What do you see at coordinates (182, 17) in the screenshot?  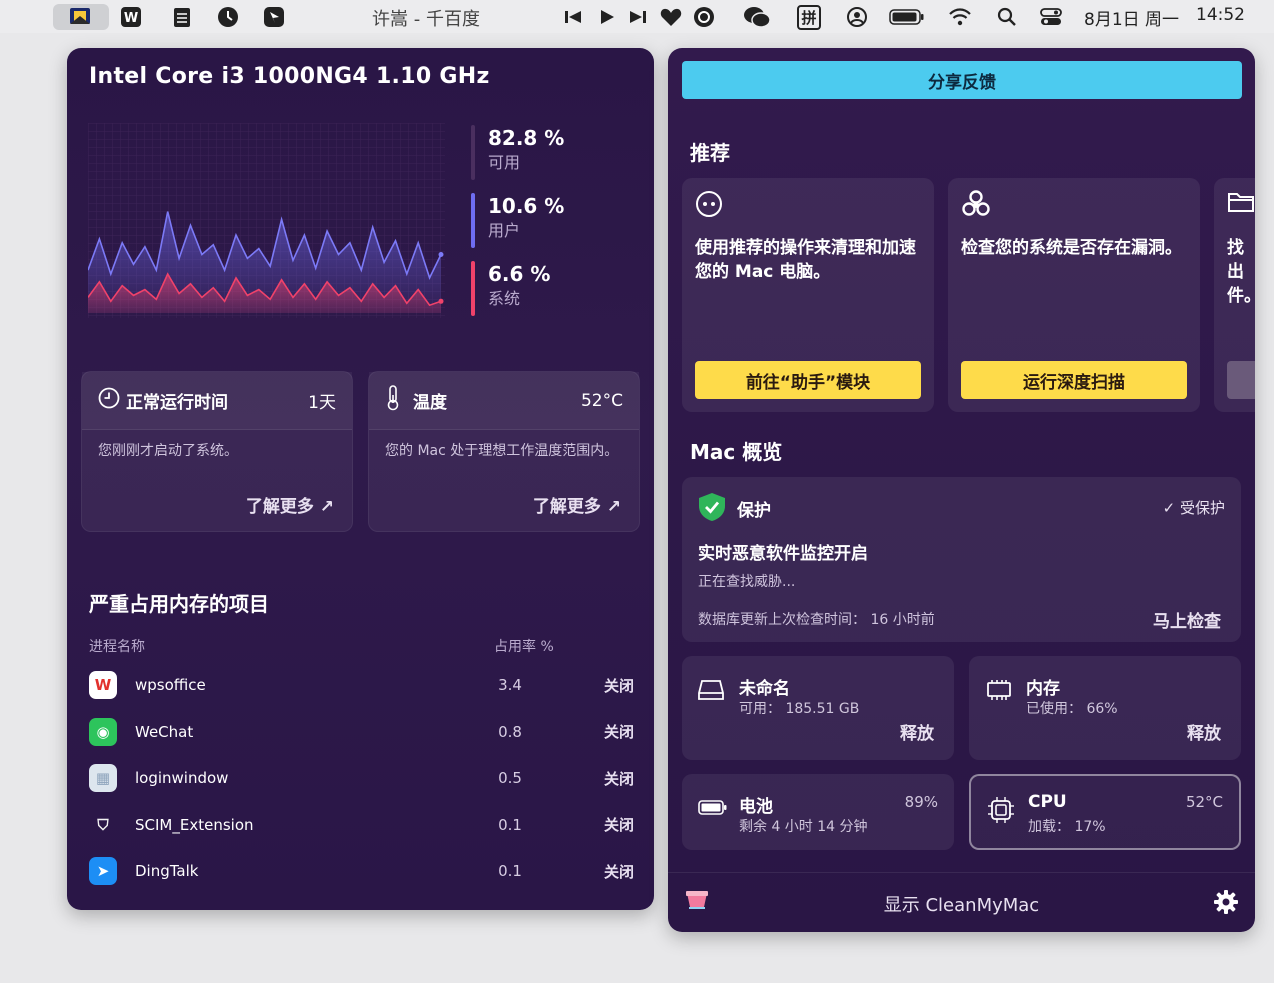 I see `notes-icon` at bounding box center [182, 17].